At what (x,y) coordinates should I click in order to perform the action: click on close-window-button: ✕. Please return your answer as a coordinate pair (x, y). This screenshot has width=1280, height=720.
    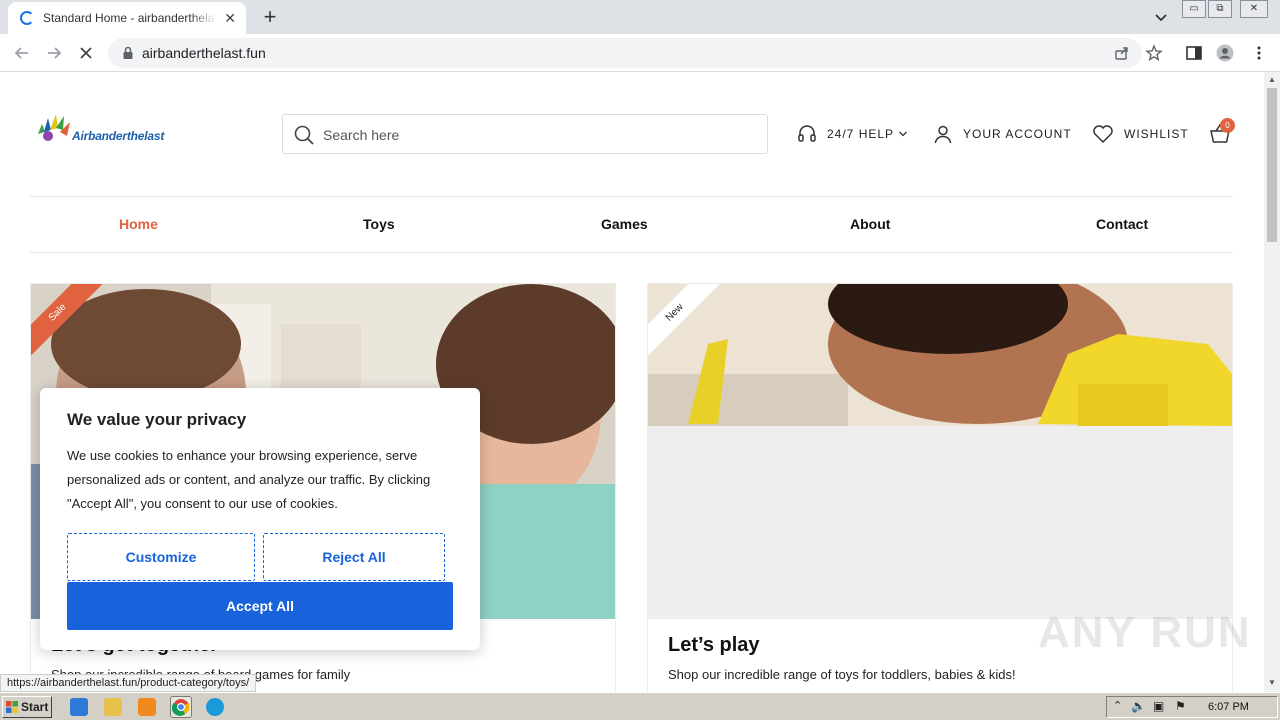
    Looking at the image, I should click on (1254, 9).